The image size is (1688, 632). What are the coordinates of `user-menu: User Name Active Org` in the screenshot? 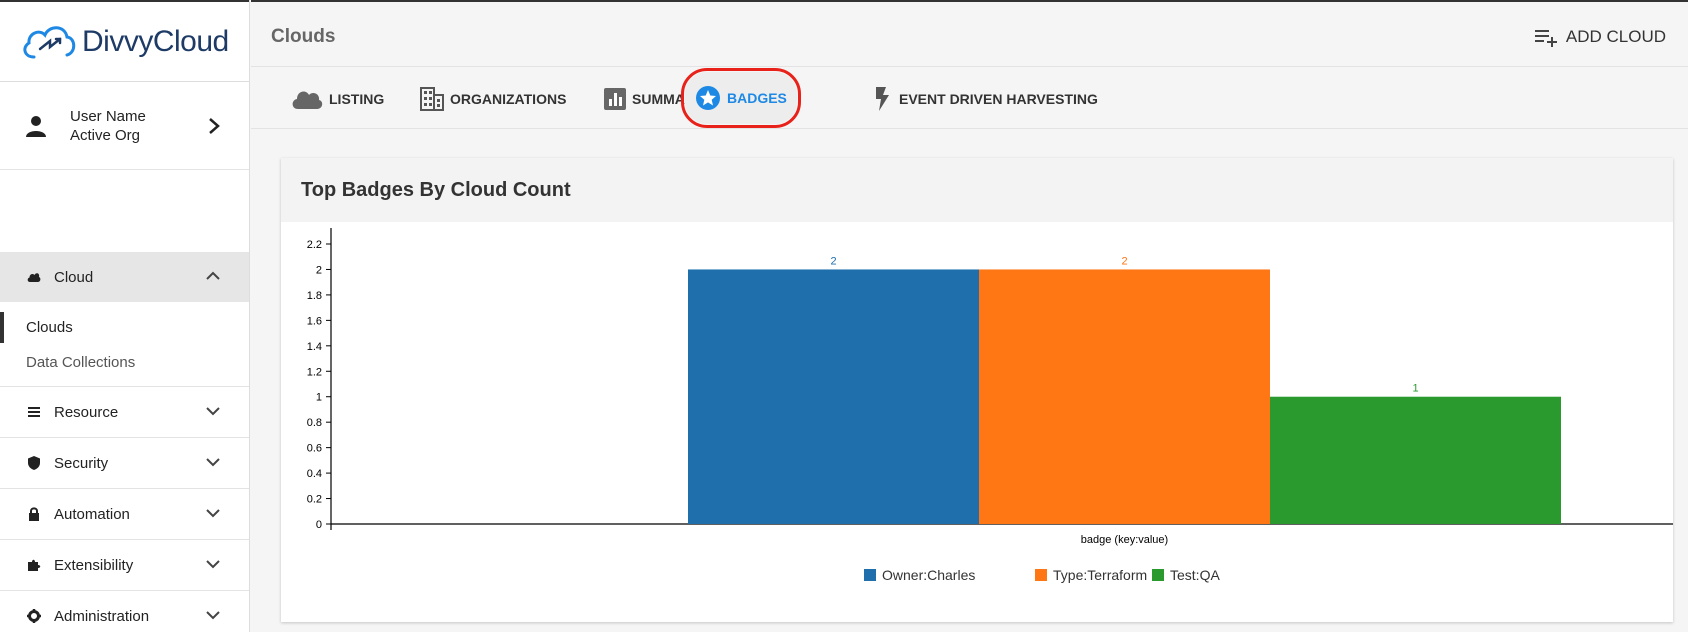 It's located at (124, 126).